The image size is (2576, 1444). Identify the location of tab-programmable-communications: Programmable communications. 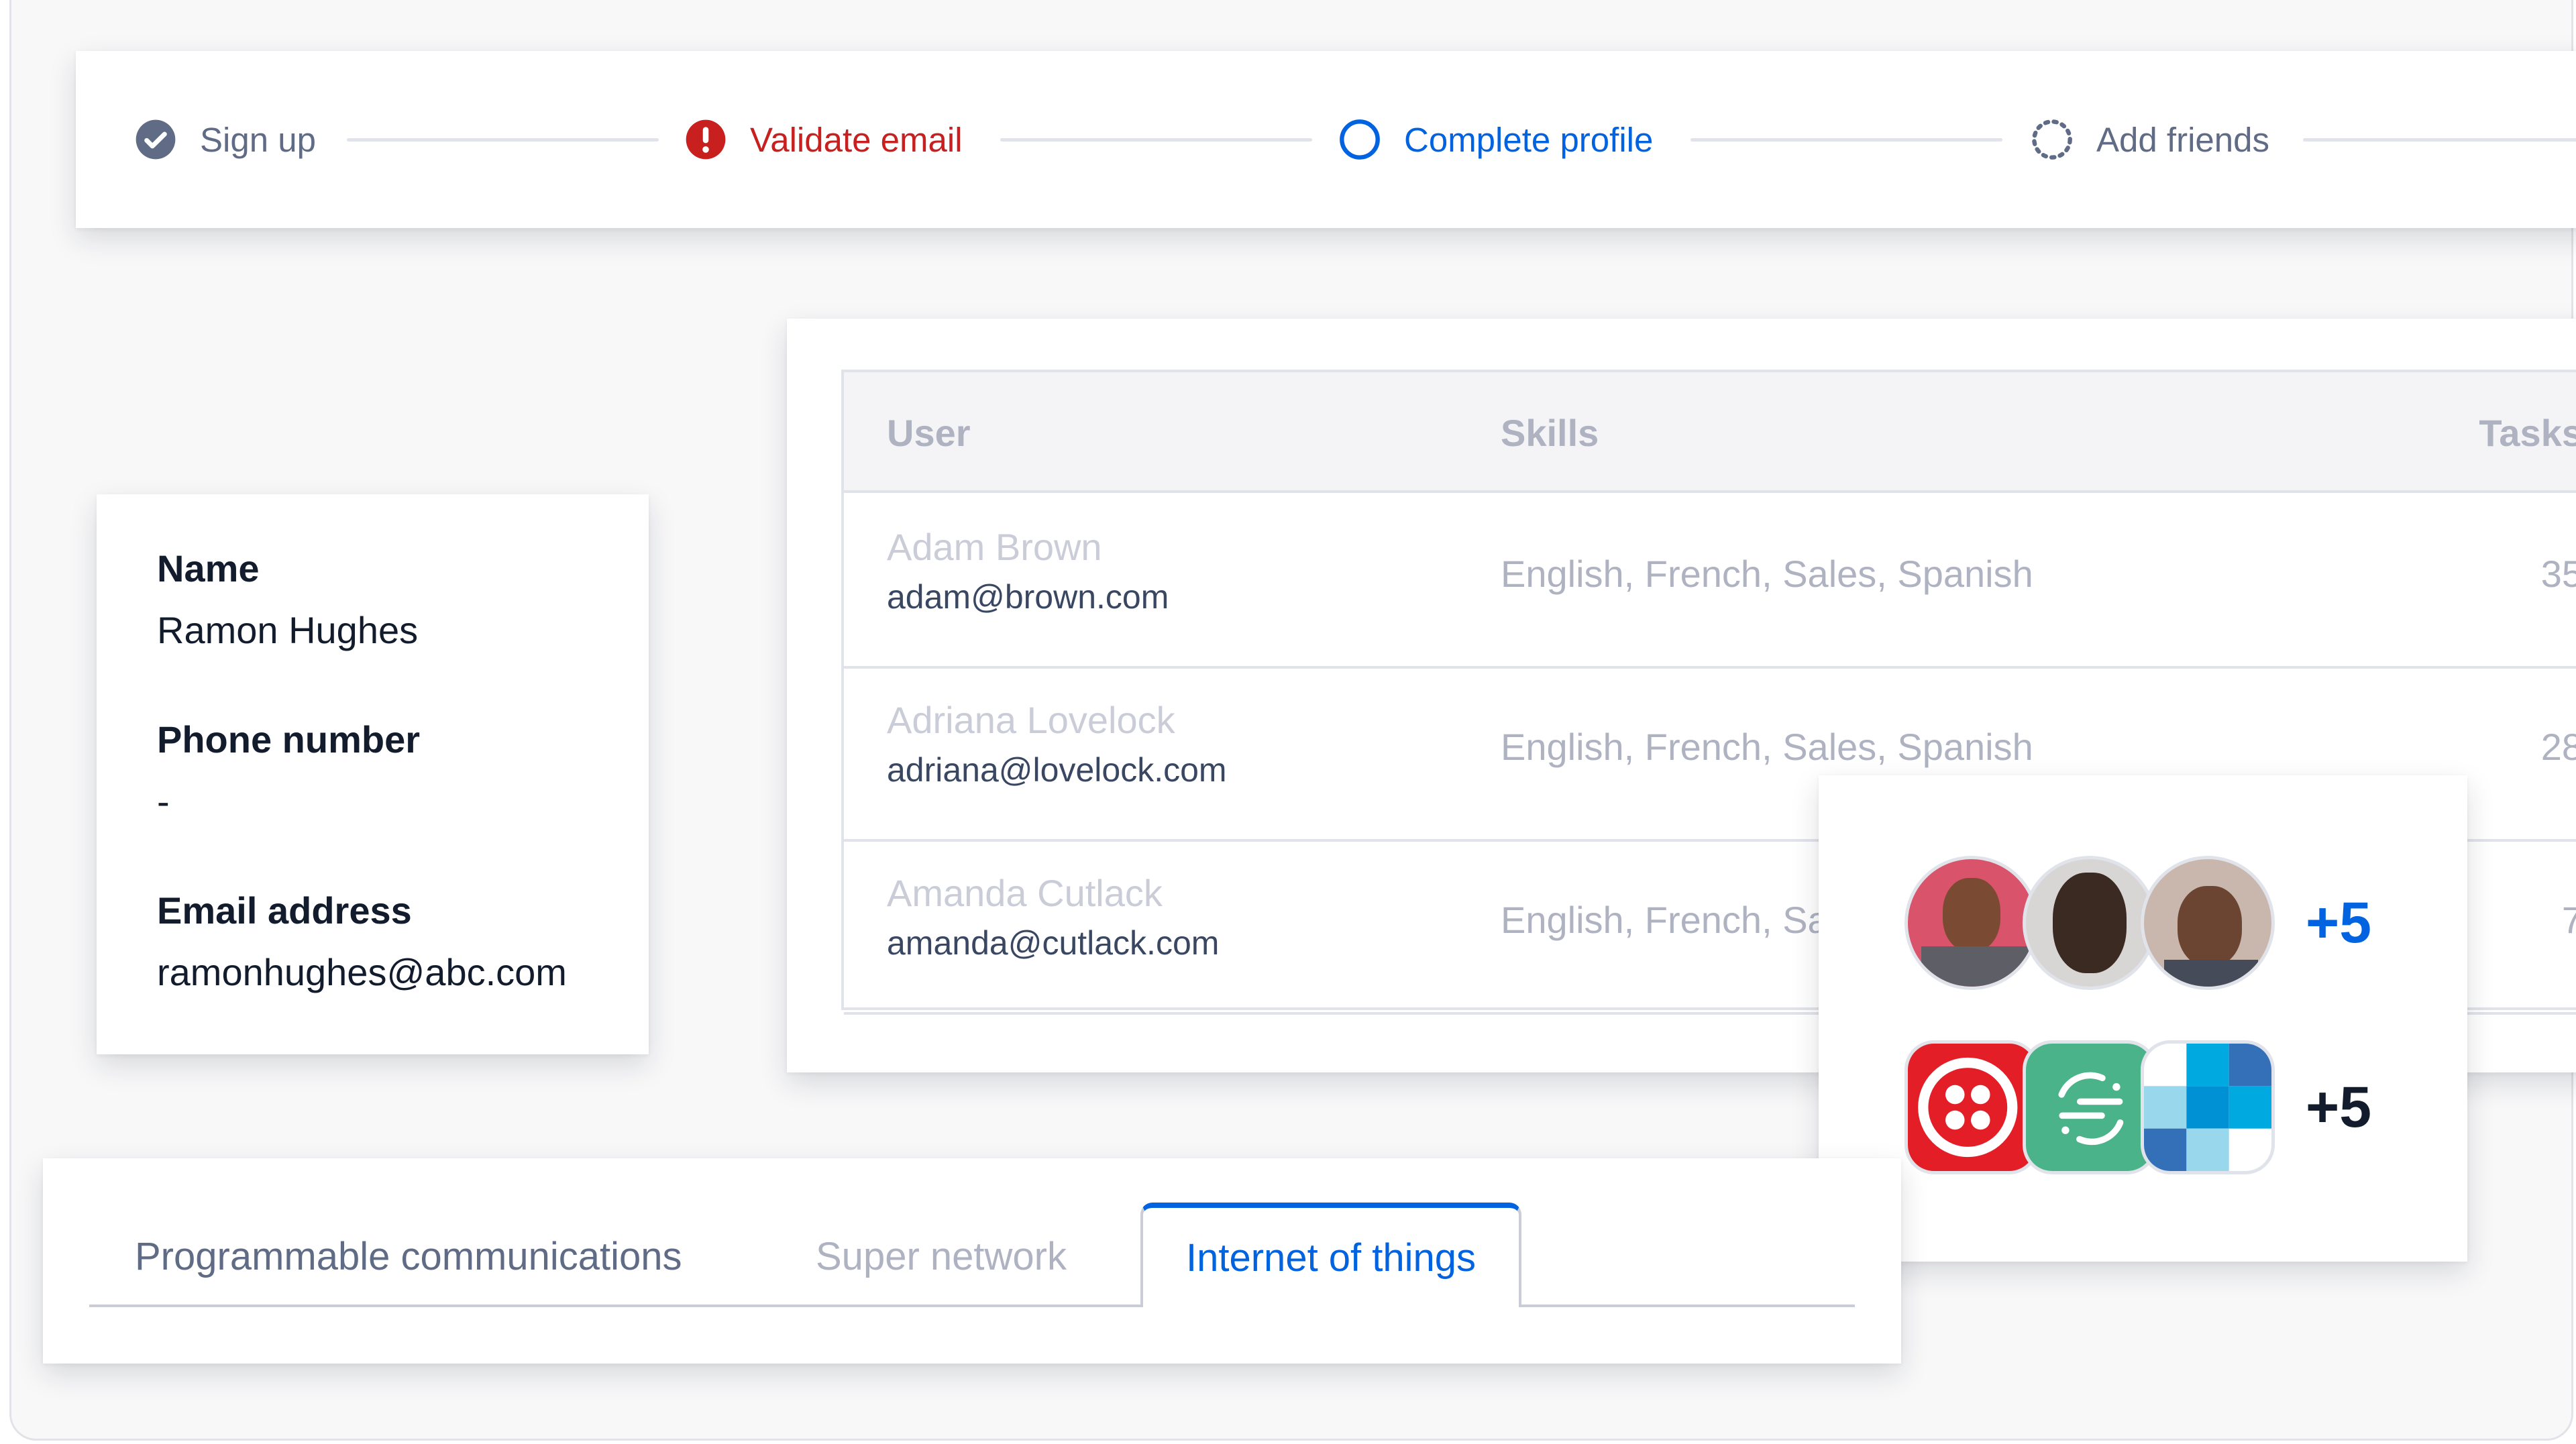
(408, 1256).